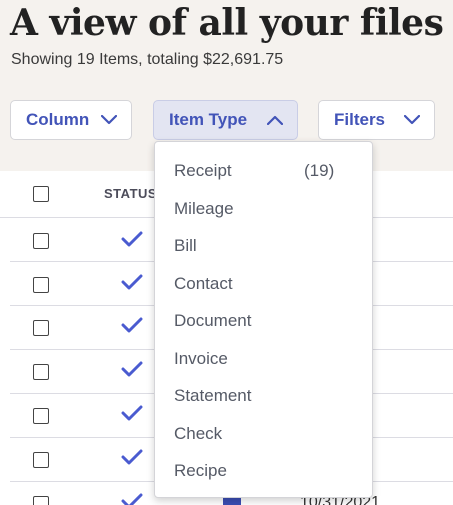 The image size is (453, 505). Describe the element at coordinates (275, 120) in the screenshot. I see `chevron-up-icon` at that location.